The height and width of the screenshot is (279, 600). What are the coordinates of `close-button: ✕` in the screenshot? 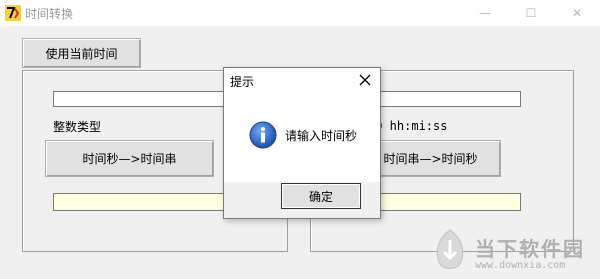 It's located at (577, 13).